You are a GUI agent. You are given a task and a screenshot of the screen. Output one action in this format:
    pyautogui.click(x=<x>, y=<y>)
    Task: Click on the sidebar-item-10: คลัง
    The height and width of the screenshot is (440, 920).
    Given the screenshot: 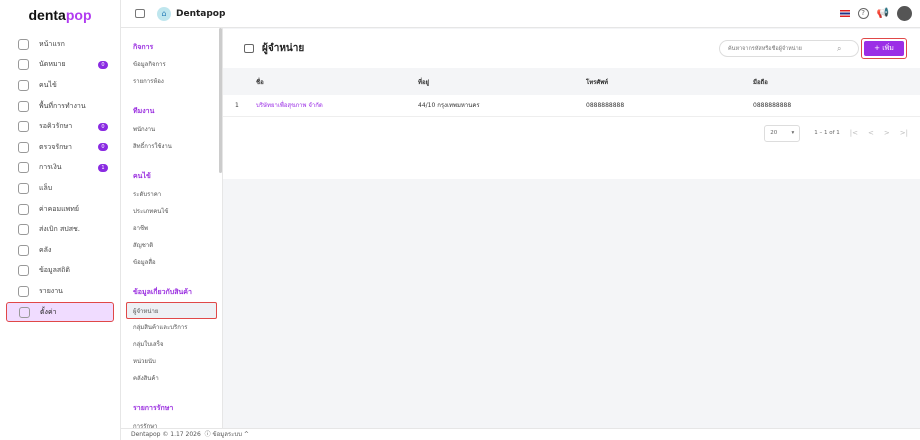 What is the action you would take?
    pyautogui.click(x=60, y=250)
    